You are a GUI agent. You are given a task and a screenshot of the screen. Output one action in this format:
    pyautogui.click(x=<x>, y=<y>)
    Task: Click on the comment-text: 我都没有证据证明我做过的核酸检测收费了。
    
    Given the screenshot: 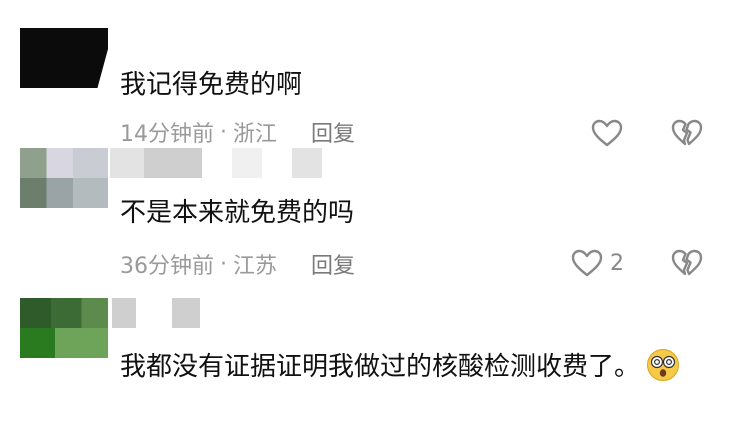 What is the action you would take?
    pyautogui.click(x=410, y=367)
    